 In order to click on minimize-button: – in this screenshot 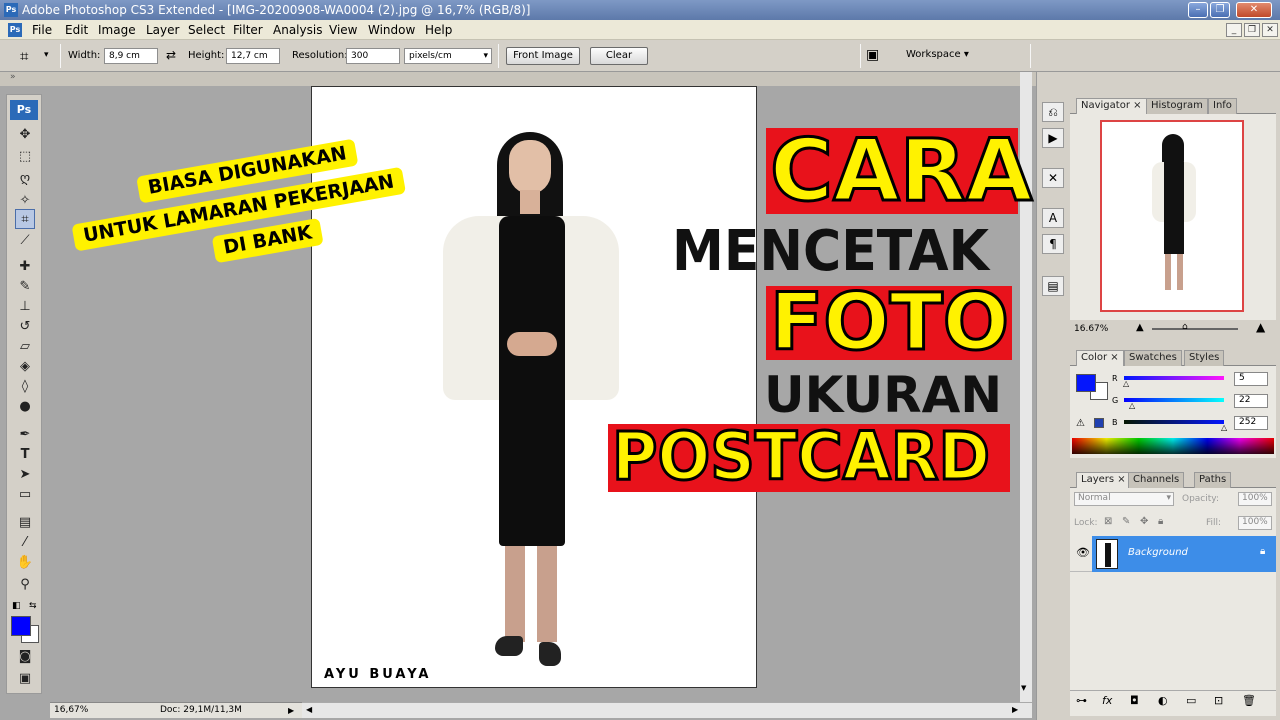, I will do `click(1198, 10)`.